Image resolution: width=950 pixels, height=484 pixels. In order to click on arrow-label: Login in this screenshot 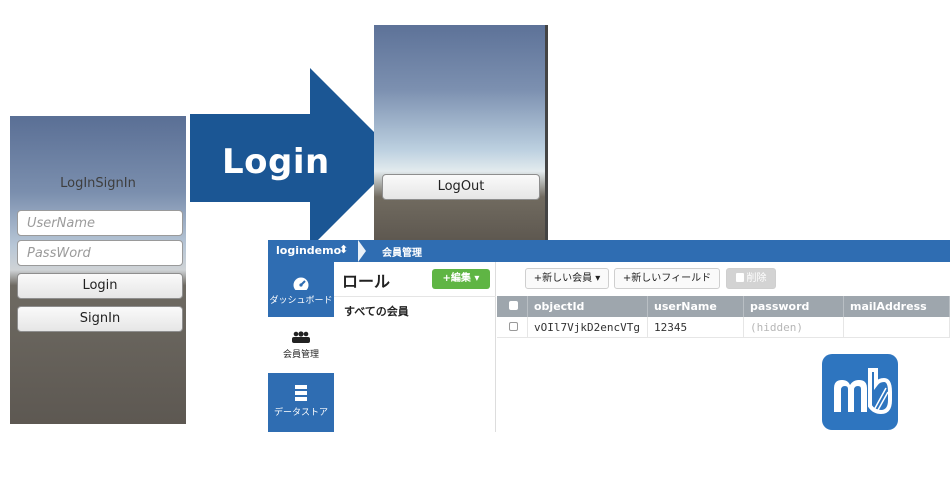, I will do `click(276, 162)`.